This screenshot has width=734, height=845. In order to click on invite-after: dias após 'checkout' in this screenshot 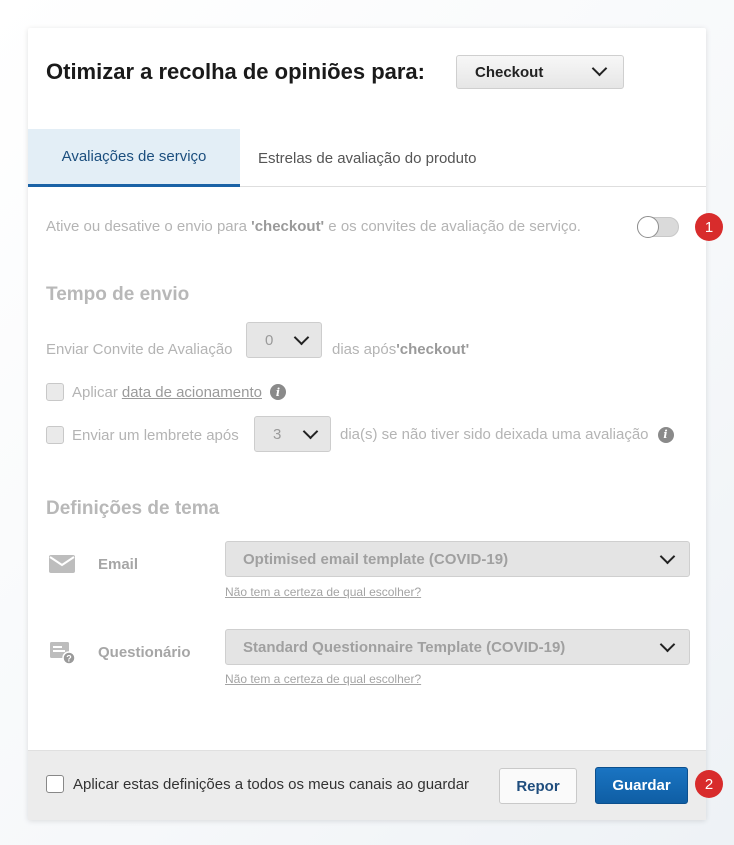, I will do `click(400, 349)`.